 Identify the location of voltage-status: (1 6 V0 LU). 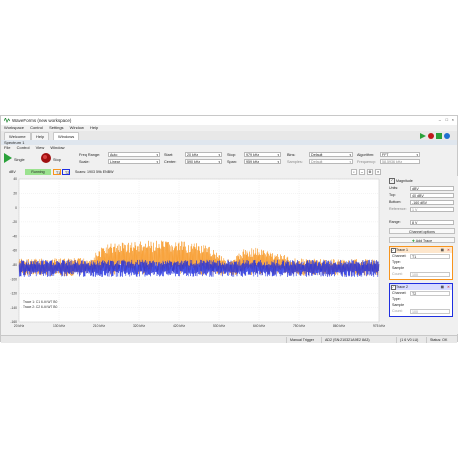
(408, 340).